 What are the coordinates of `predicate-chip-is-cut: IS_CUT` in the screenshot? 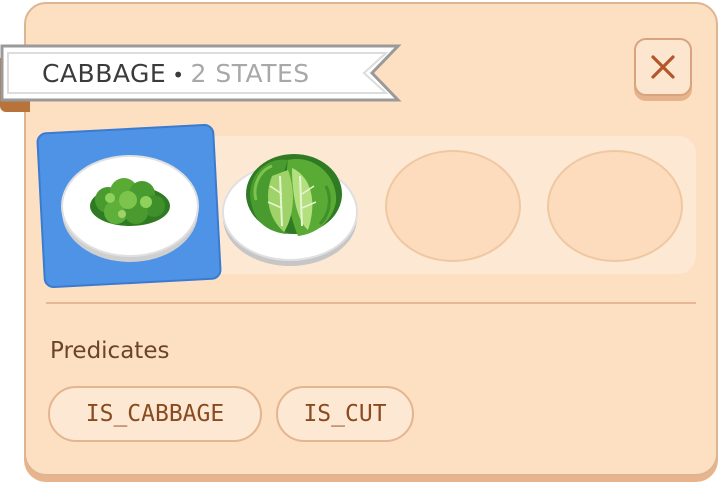 It's located at (345, 414).